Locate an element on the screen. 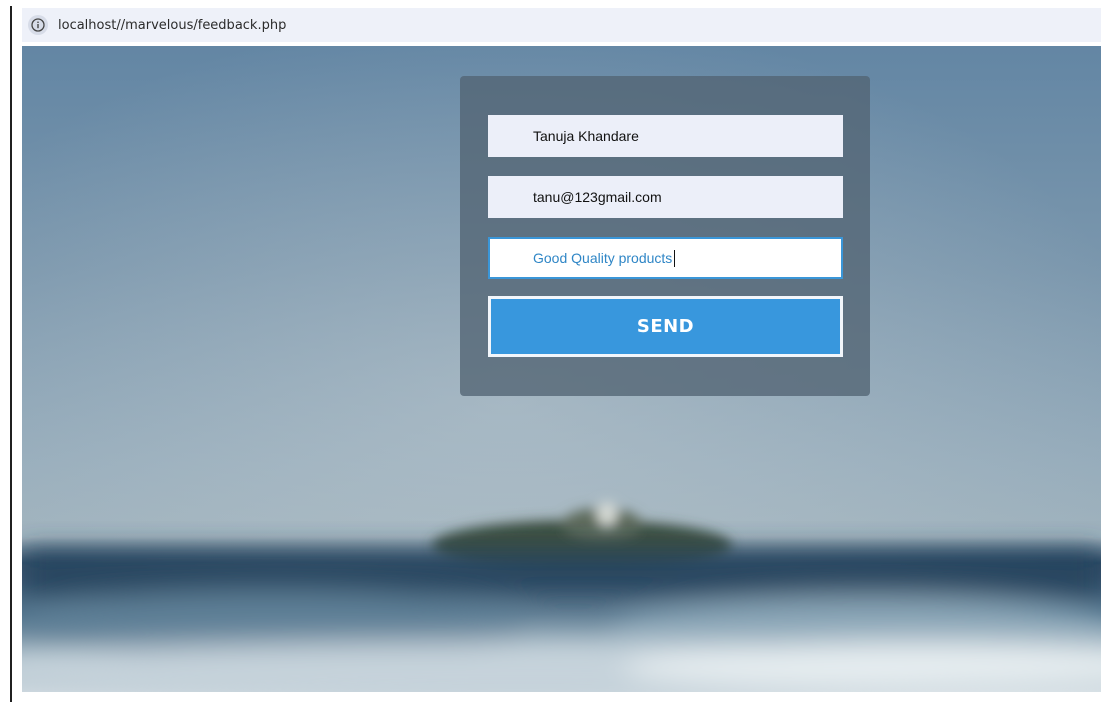 Image resolution: width=1101 pixels, height=702 pixels. window-edge is located at coordinates (11, 354).